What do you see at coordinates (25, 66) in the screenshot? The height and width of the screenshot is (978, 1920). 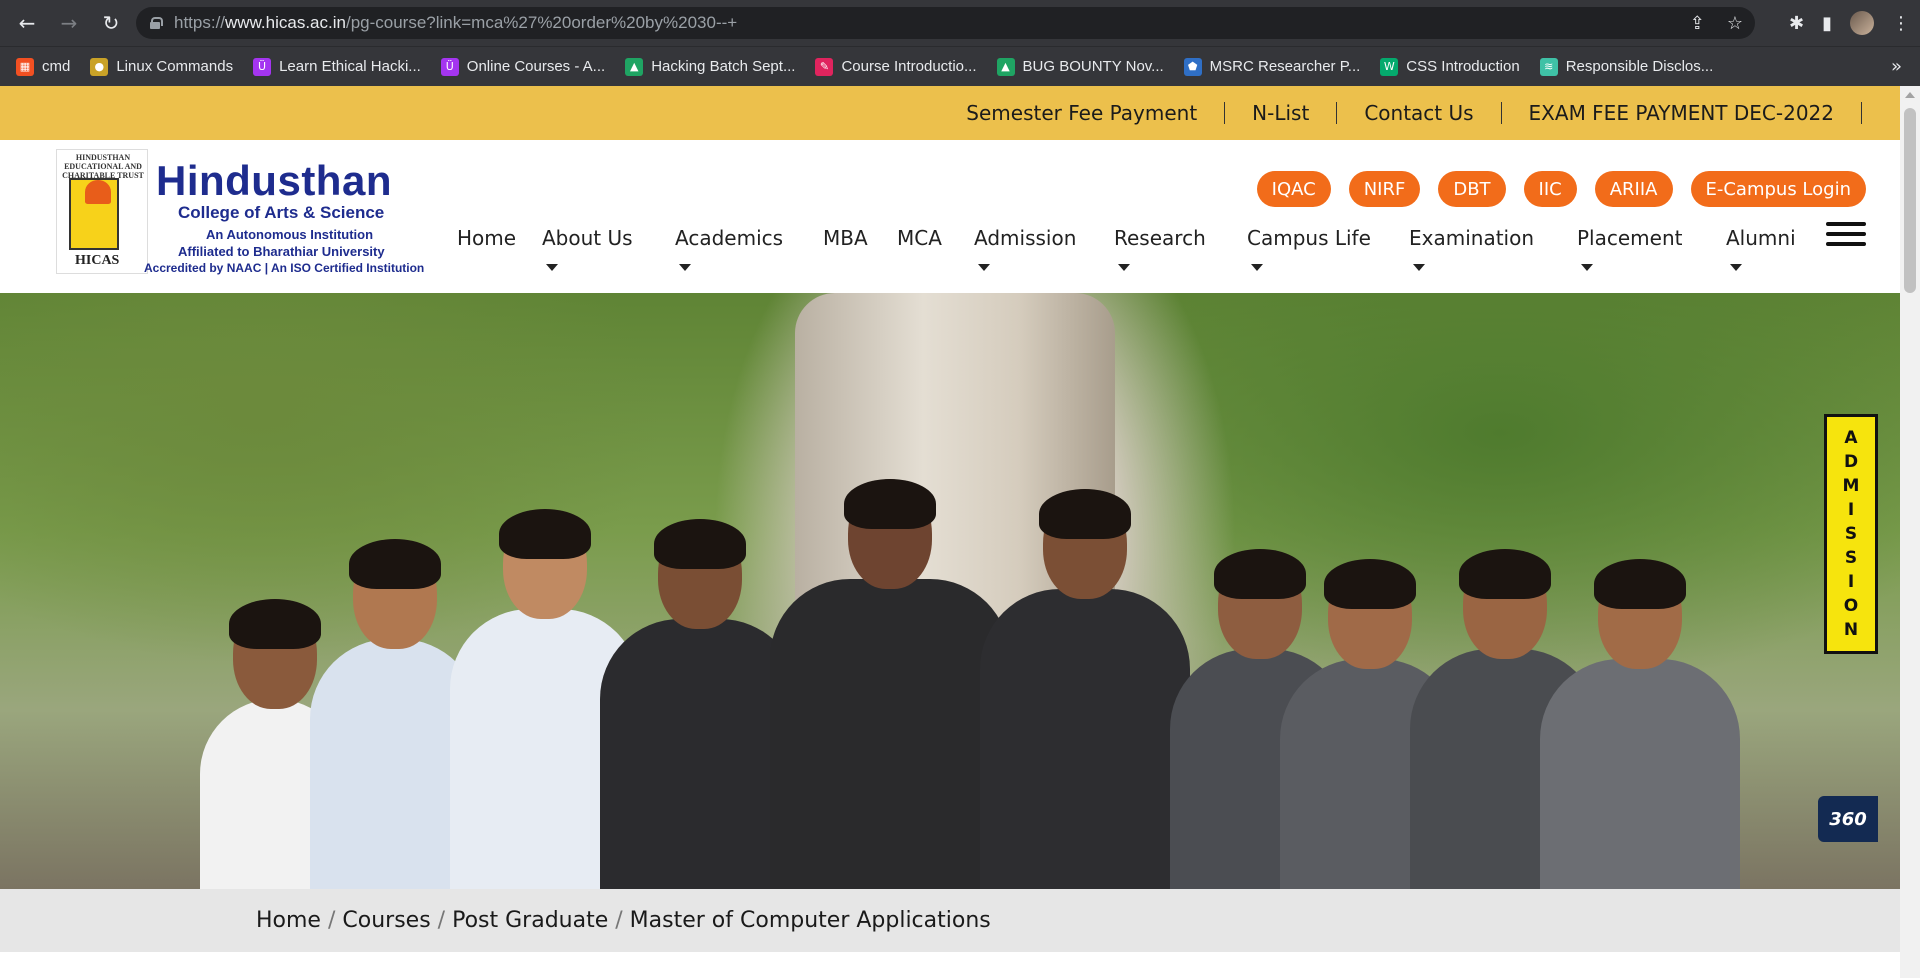 I see `windows-icon: ▦` at bounding box center [25, 66].